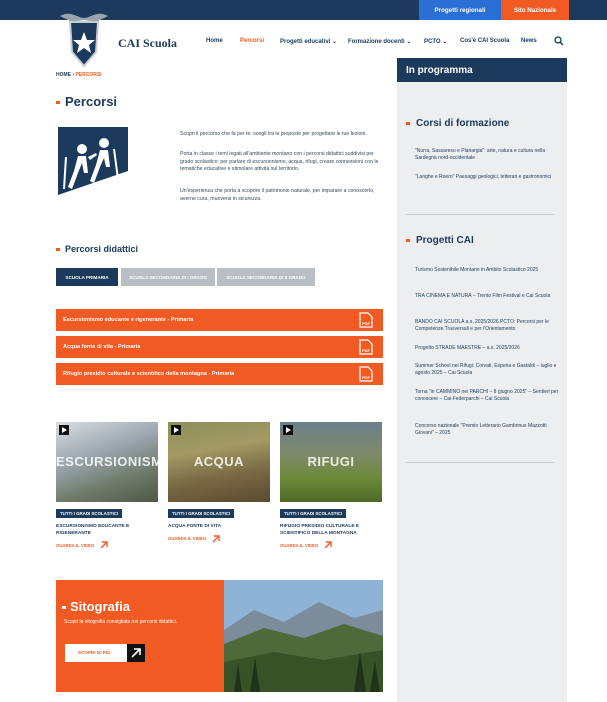 The image size is (607, 702). What do you see at coordinates (435, 41) in the screenshot?
I see `nav-pcto: PCTO ⌄` at bounding box center [435, 41].